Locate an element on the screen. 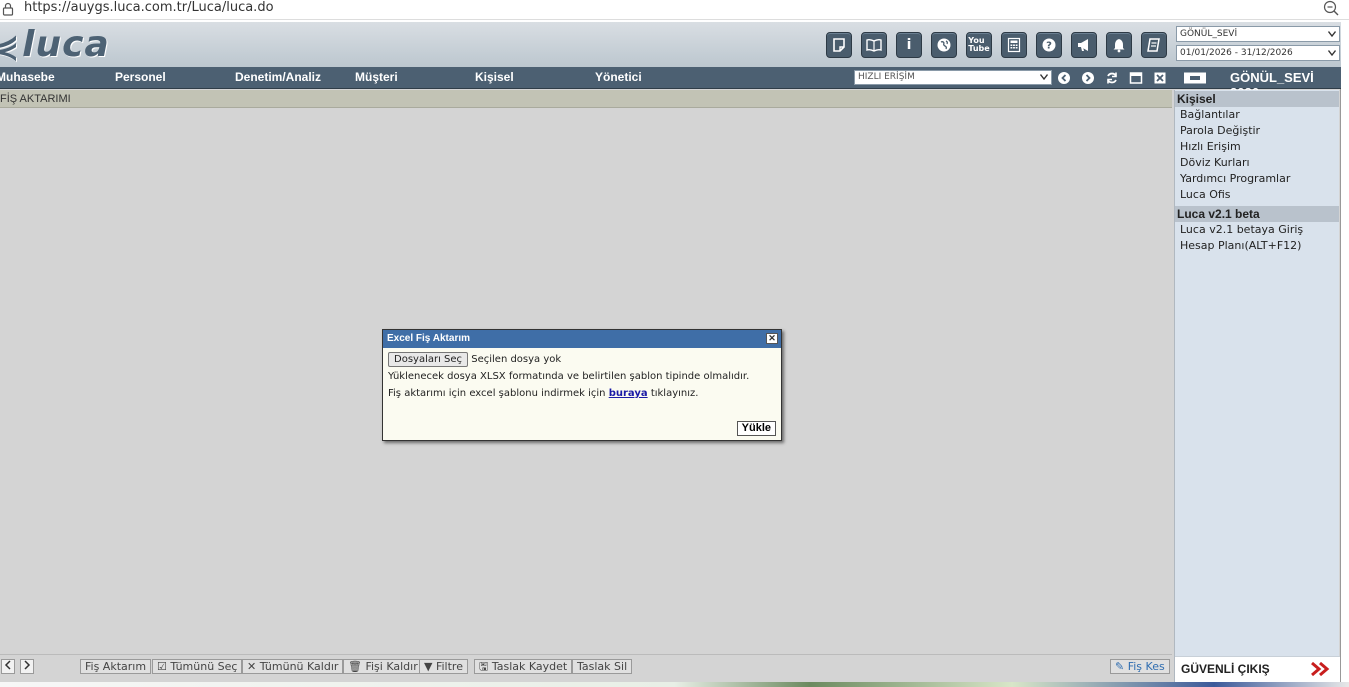 This screenshot has width=1349, height=687. check-square-icon: ☑ is located at coordinates (162, 666).